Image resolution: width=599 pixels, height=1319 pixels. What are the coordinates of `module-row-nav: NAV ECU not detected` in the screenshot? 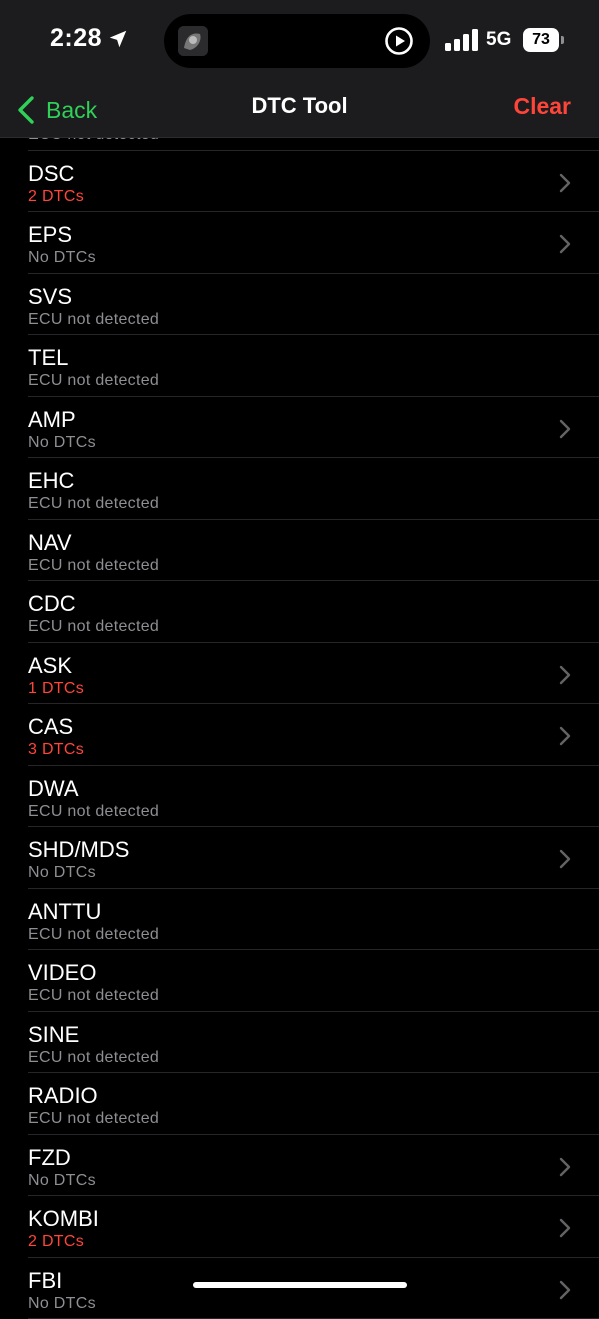 It's located at (313, 551).